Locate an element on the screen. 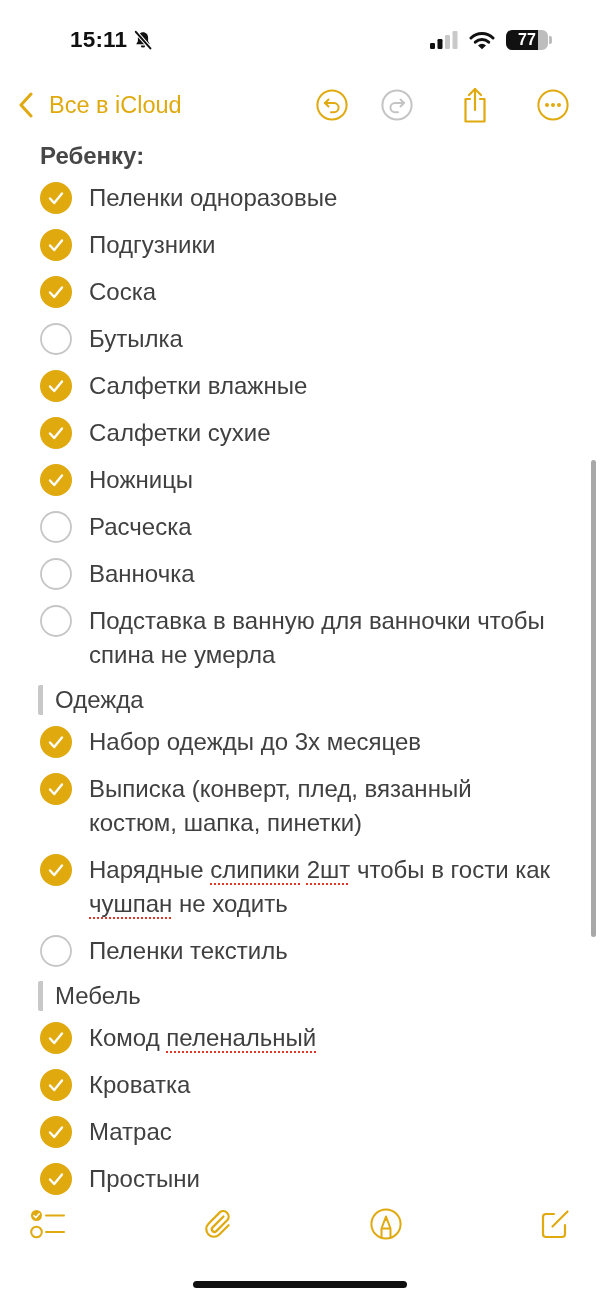 The width and height of the screenshot is (600, 1300). checklist-item-text: Комод пеленальный is located at coordinates (203, 1038).